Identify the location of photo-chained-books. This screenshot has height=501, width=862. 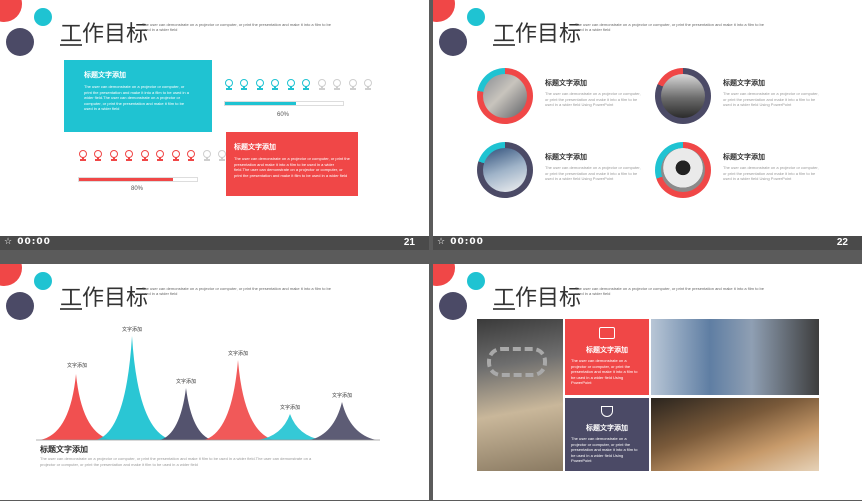
(520, 395).